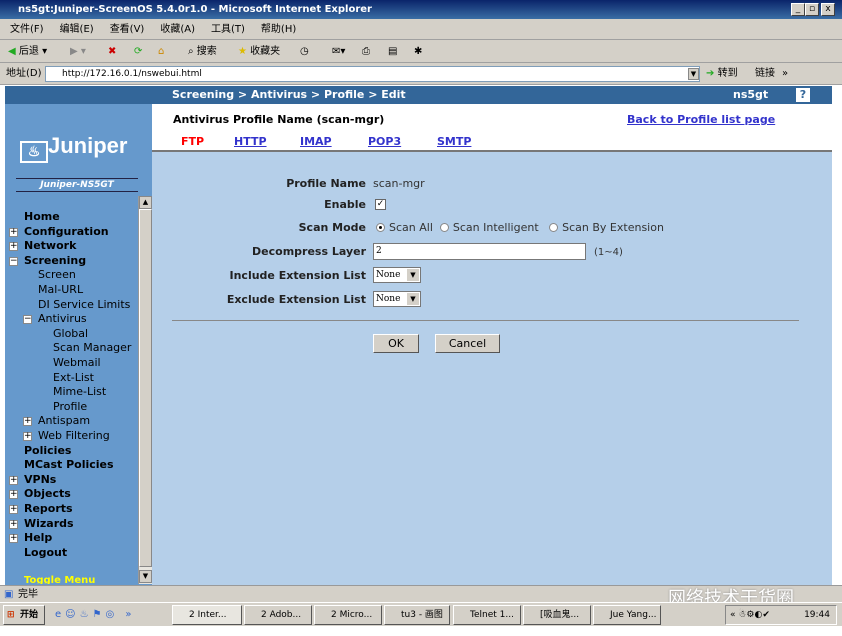 Image resolution: width=842 pixels, height=636 pixels. Describe the element at coordinates (55, 260) in the screenshot. I see `sidebar-item-screening: Screening` at that location.